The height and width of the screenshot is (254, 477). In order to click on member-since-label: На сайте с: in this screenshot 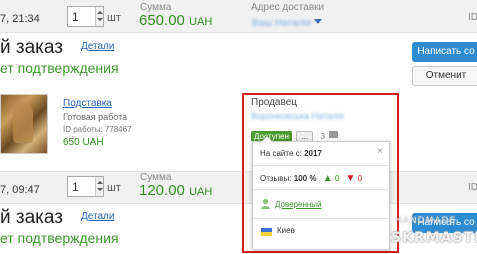, I will do `click(281, 153)`.